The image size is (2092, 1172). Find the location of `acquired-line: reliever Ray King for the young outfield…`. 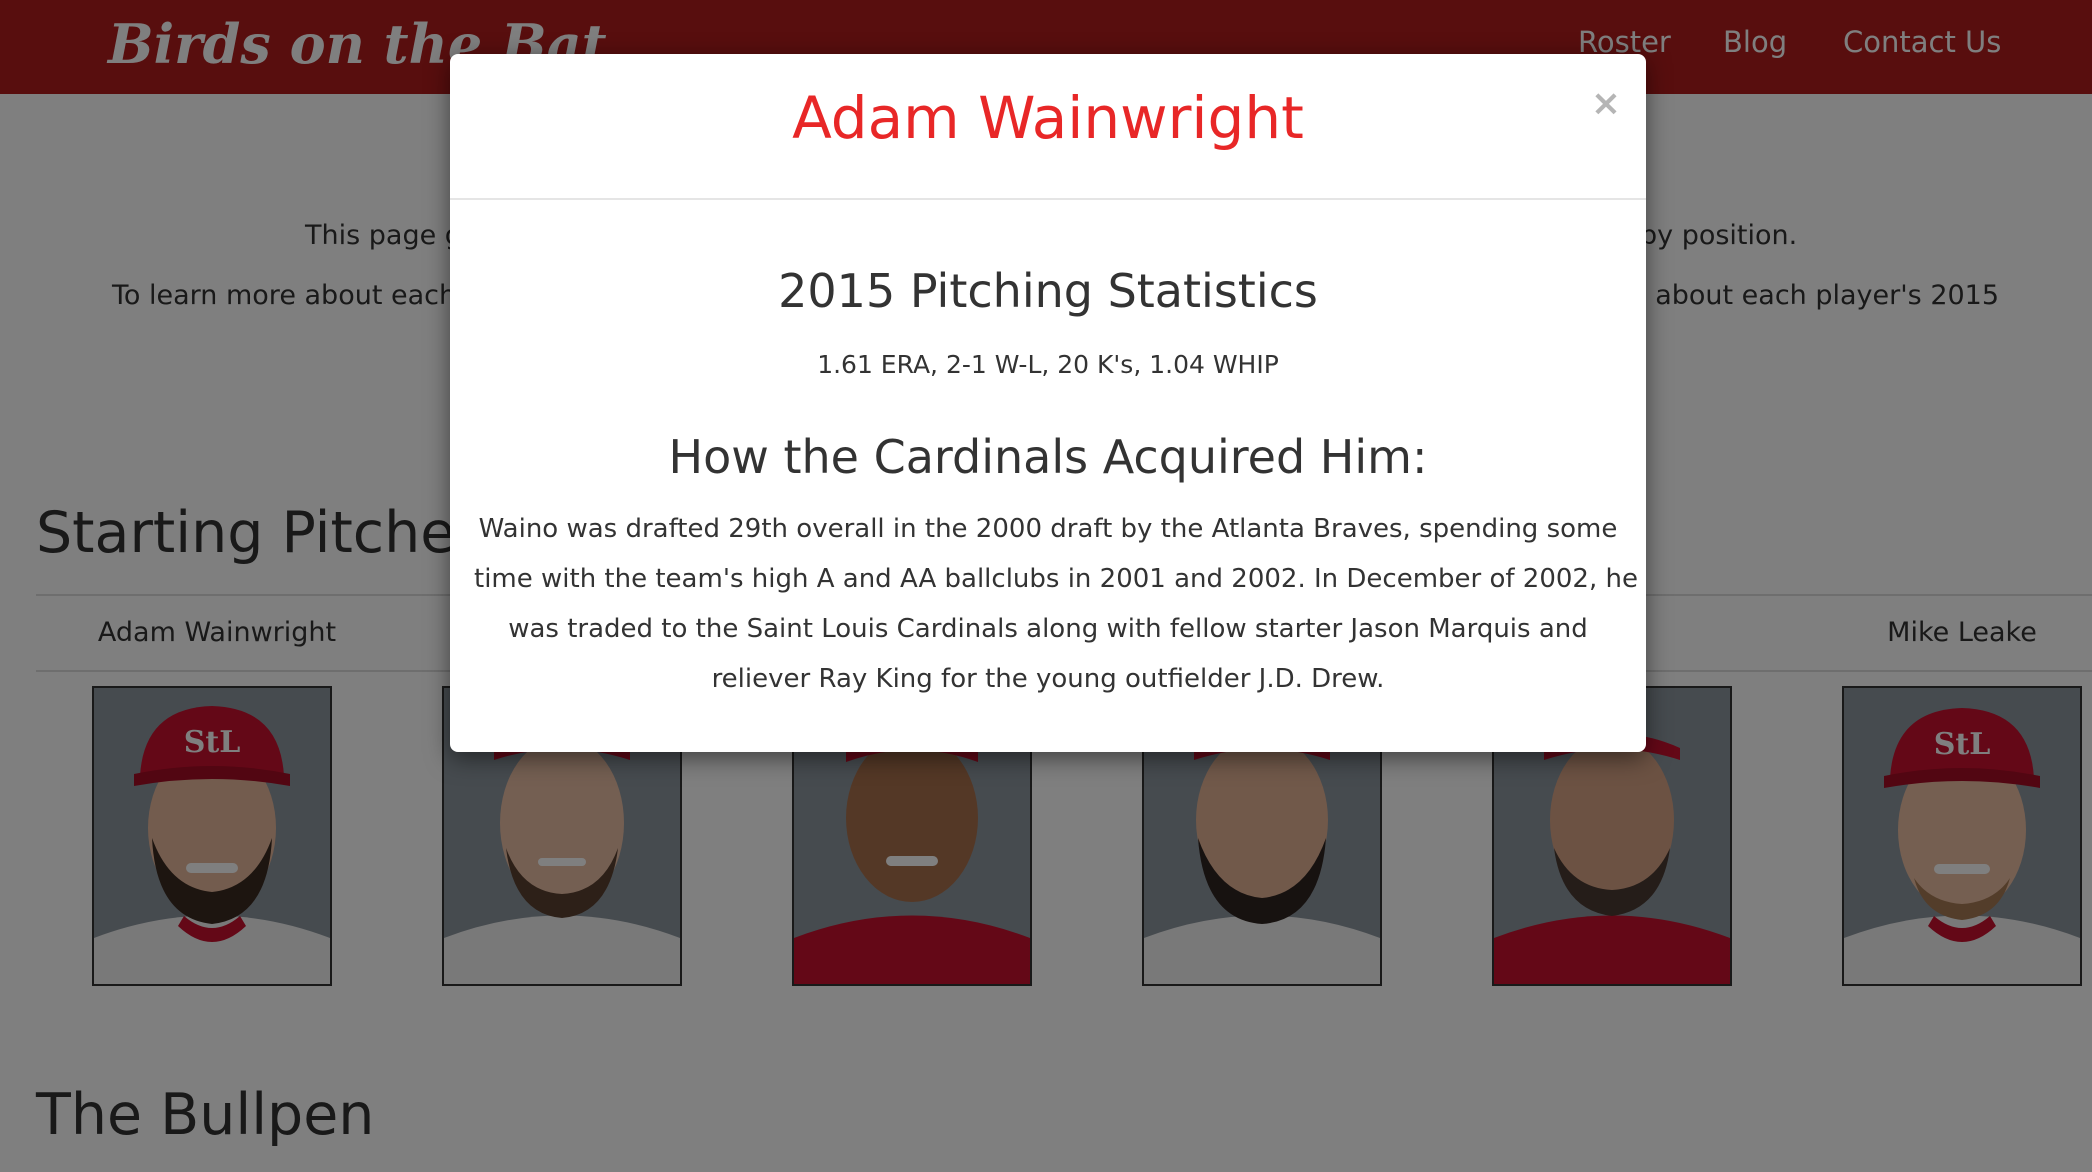

acquired-line: reliever Ray King for the young outfield… is located at coordinates (1048, 679).